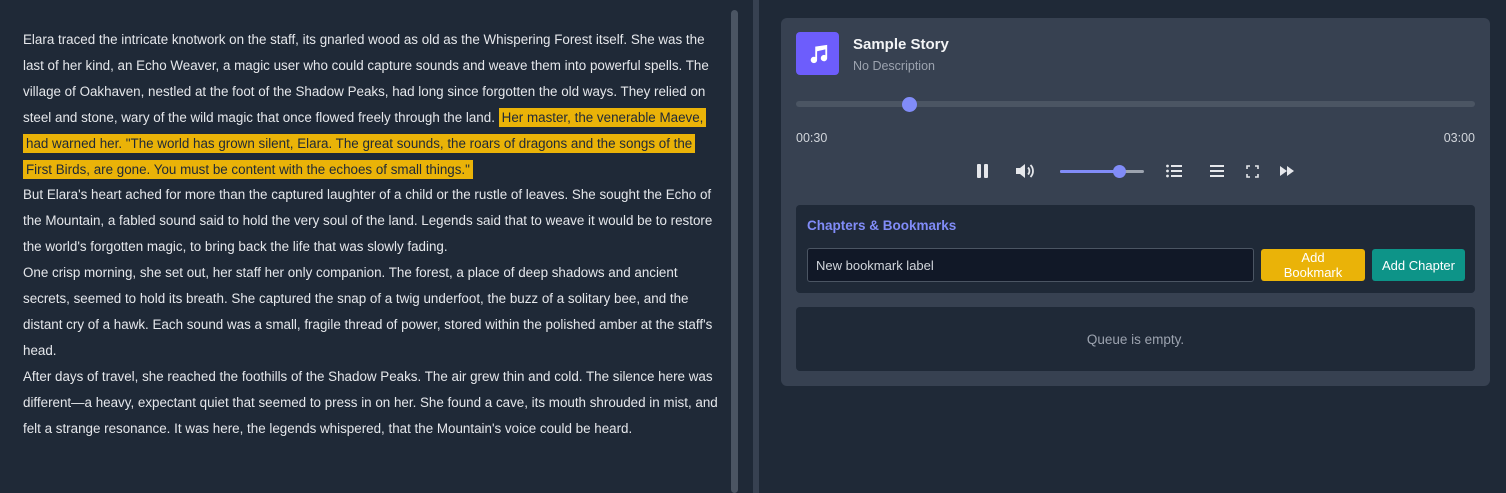 The image size is (1506, 493). I want to click on volume-button, so click(1026, 171).